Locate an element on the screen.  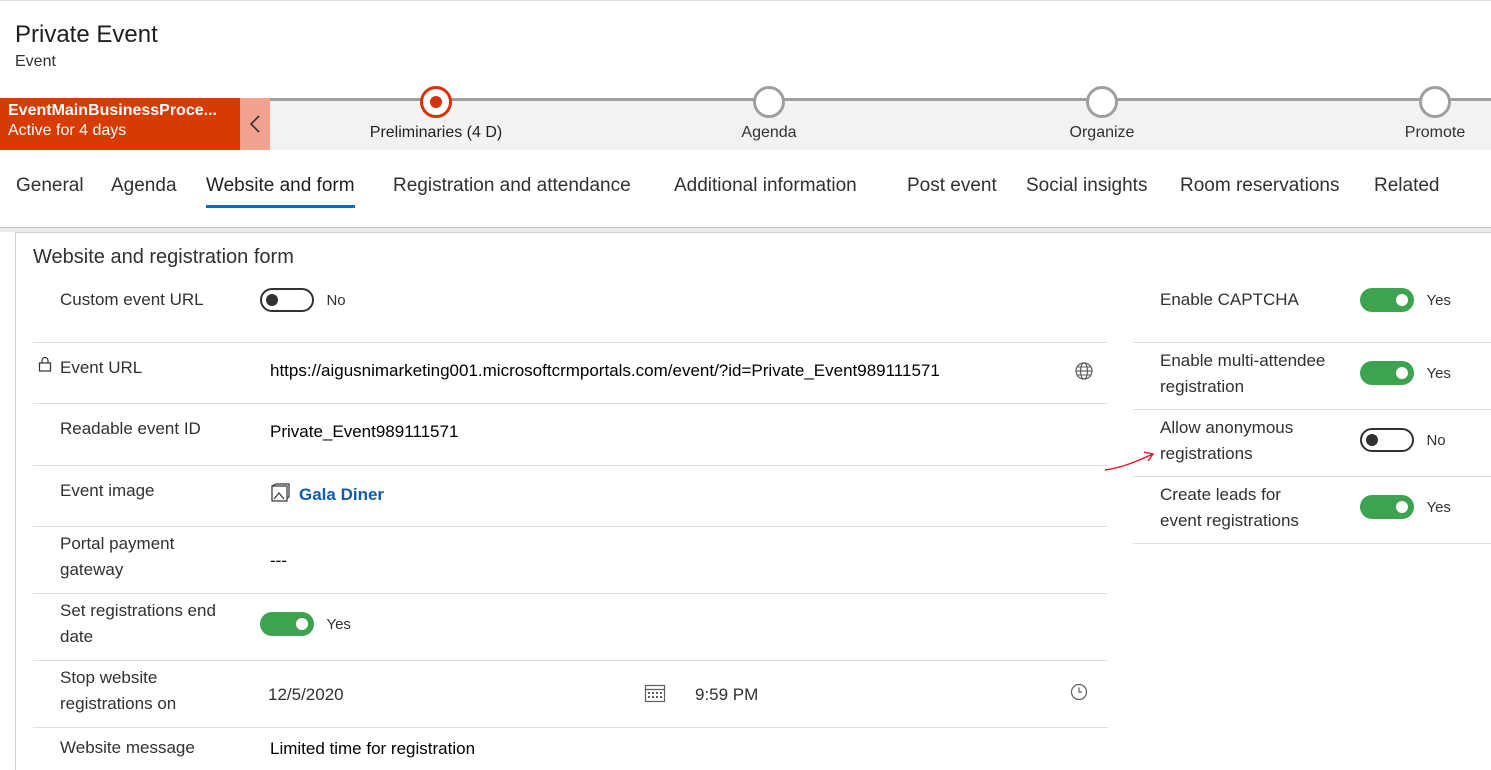
row-custom-event-url: Custom event URL No is located at coordinates (570, 310).